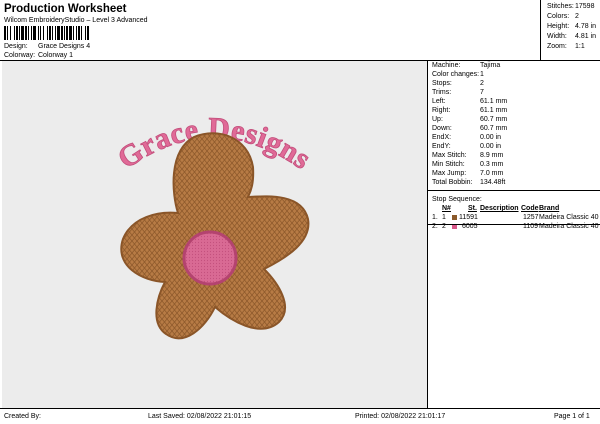 Image resolution: width=600 pixels, height=424 pixels. What do you see at coordinates (566, 46) in the screenshot?
I see `stat-zoom: Zoom: 1:1` at bounding box center [566, 46].